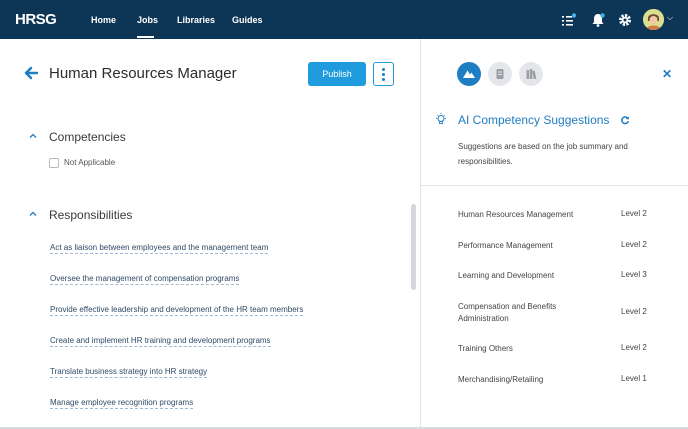 The image size is (688, 429). What do you see at coordinates (54, 163) in the screenshot?
I see `not-applicable-checkbox` at bounding box center [54, 163].